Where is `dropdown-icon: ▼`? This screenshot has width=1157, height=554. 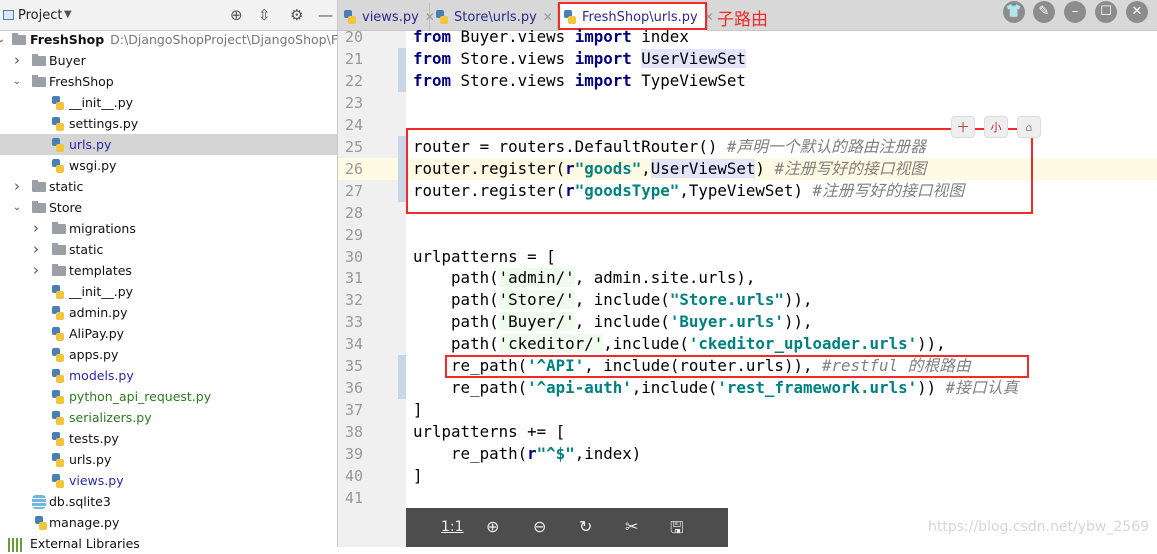
dropdown-icon: ▼ is located at coordinates (68, 14).